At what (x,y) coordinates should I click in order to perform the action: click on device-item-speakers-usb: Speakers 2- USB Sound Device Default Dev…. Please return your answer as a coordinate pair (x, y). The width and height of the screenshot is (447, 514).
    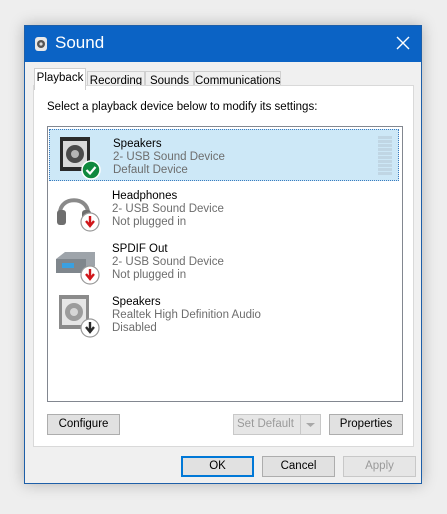
    Looking at the image, I should click on (224, 155).